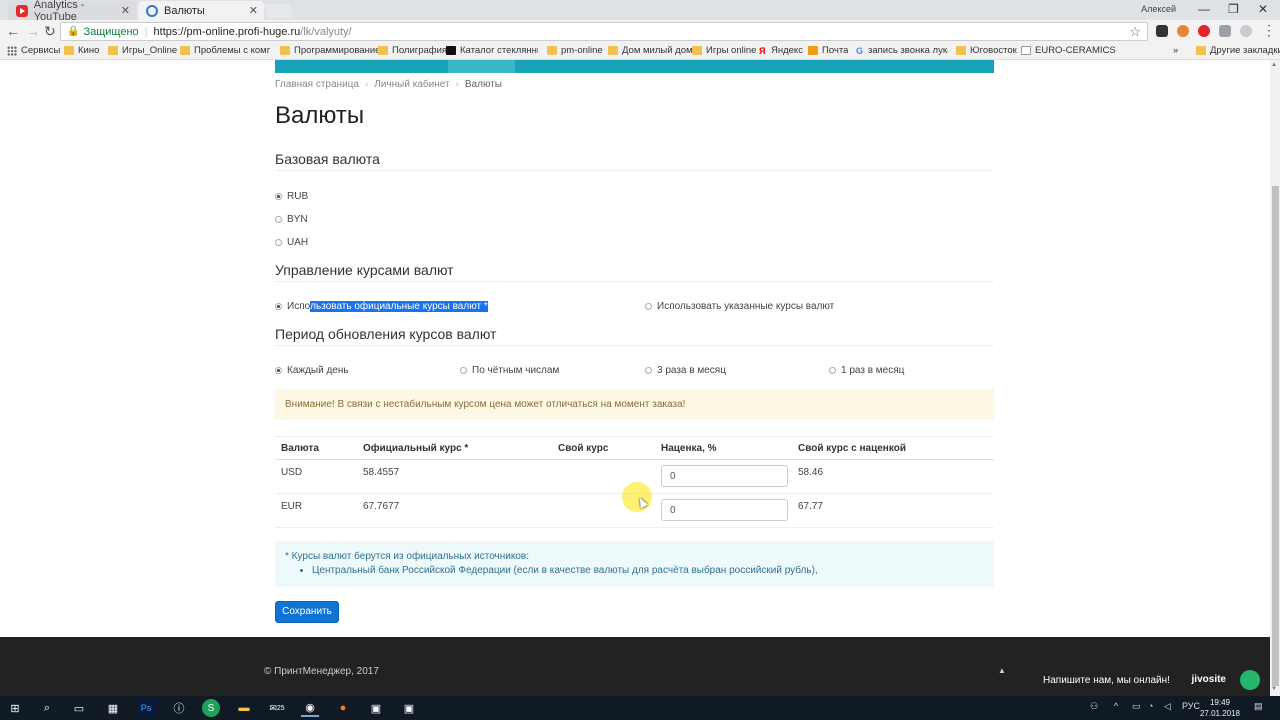 Image resolution: width=1280 pixels, height=720 pixels. I want to click on chrome-icon: ◉, so click(310, 708).